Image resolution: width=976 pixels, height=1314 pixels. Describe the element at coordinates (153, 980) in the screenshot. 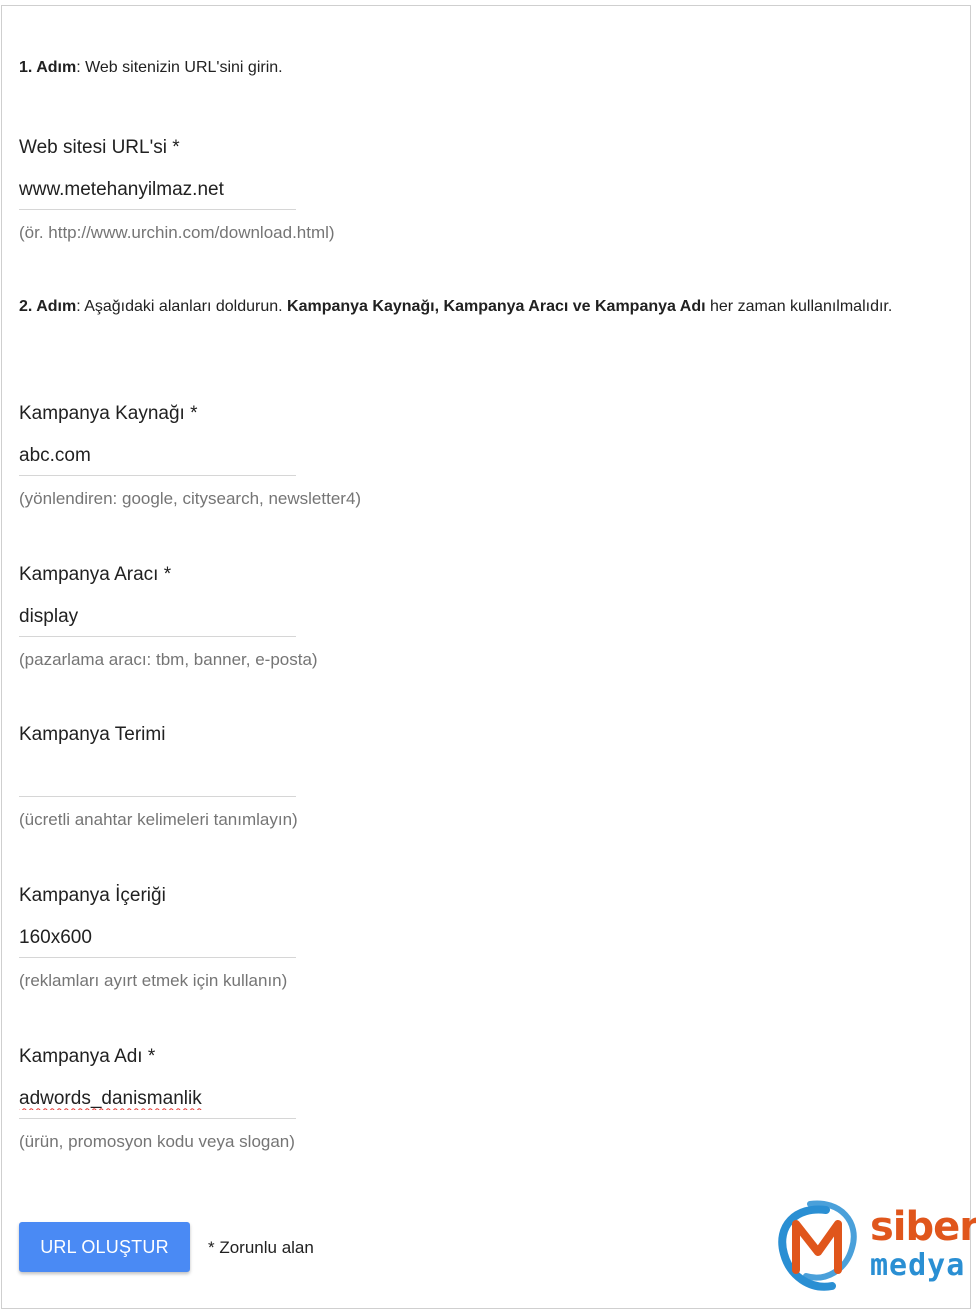

I see `campaign-content-hint: (reklamları ayırt etmek için kullanın)` at that location.